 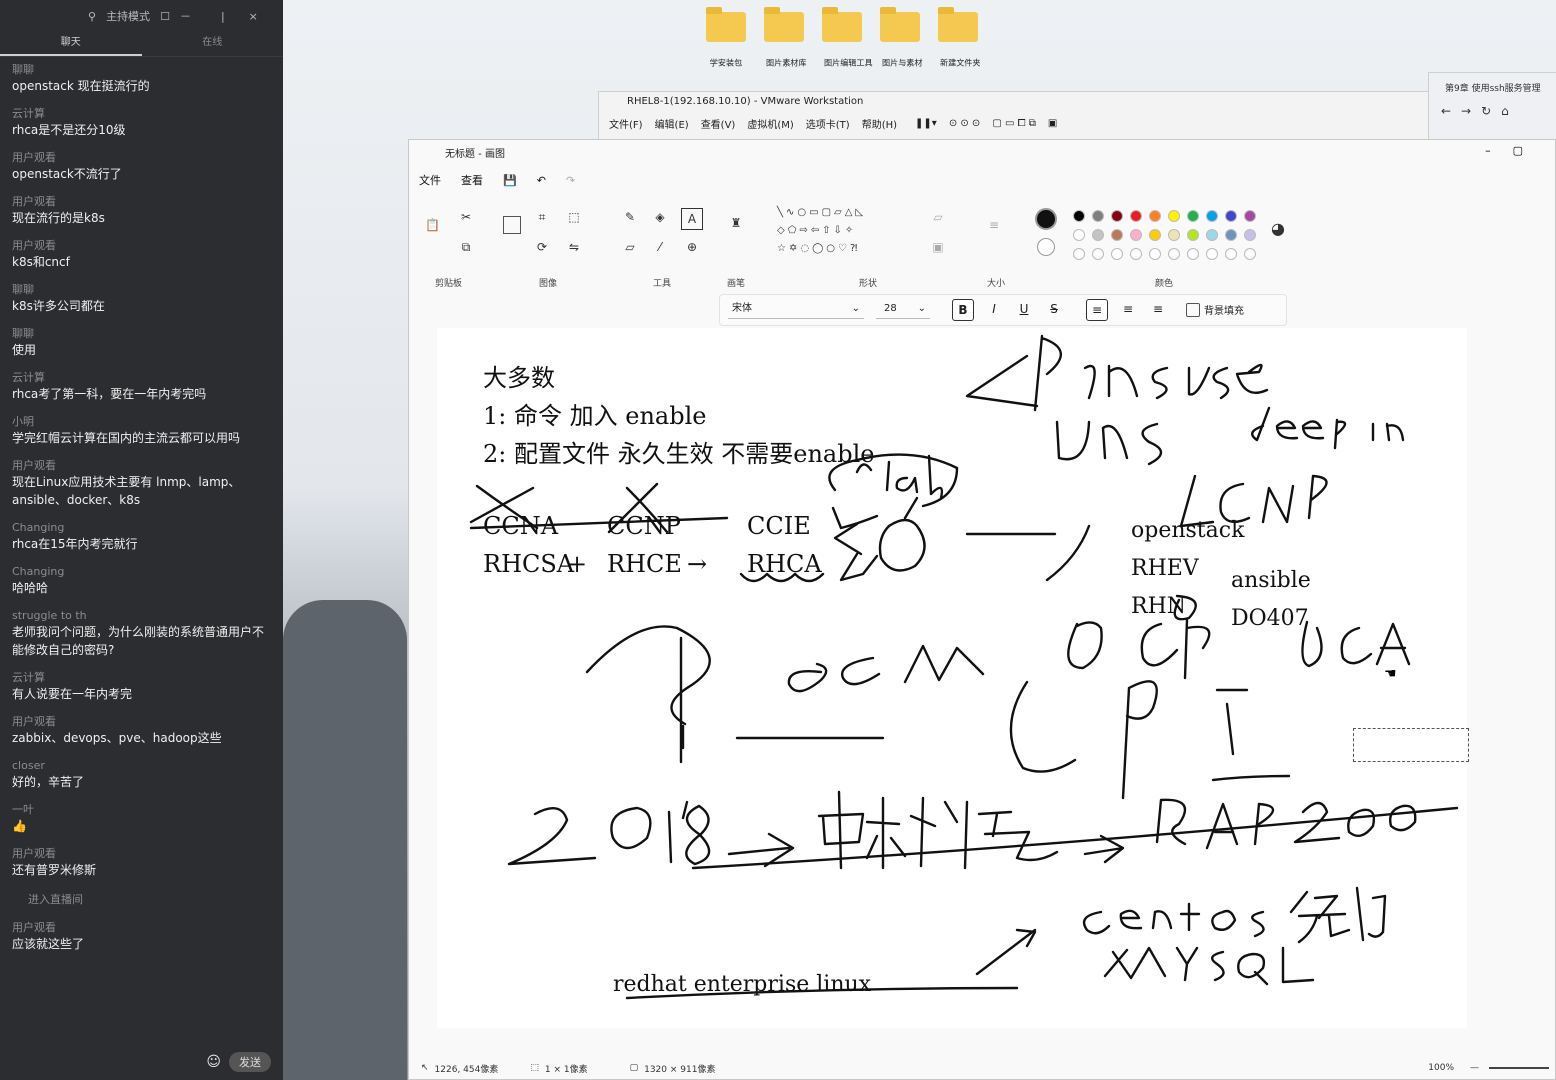 I want to click on pause-icon: ❚❚▾, so click(x=926, y=123).